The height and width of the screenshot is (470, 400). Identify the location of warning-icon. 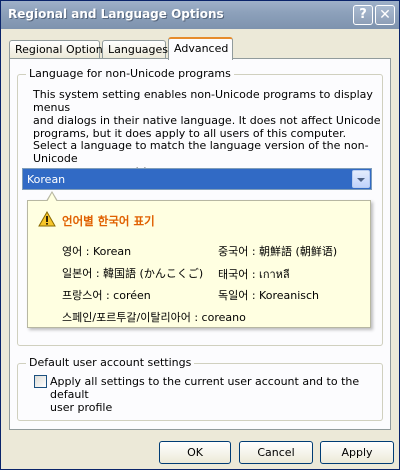
(47, 219).